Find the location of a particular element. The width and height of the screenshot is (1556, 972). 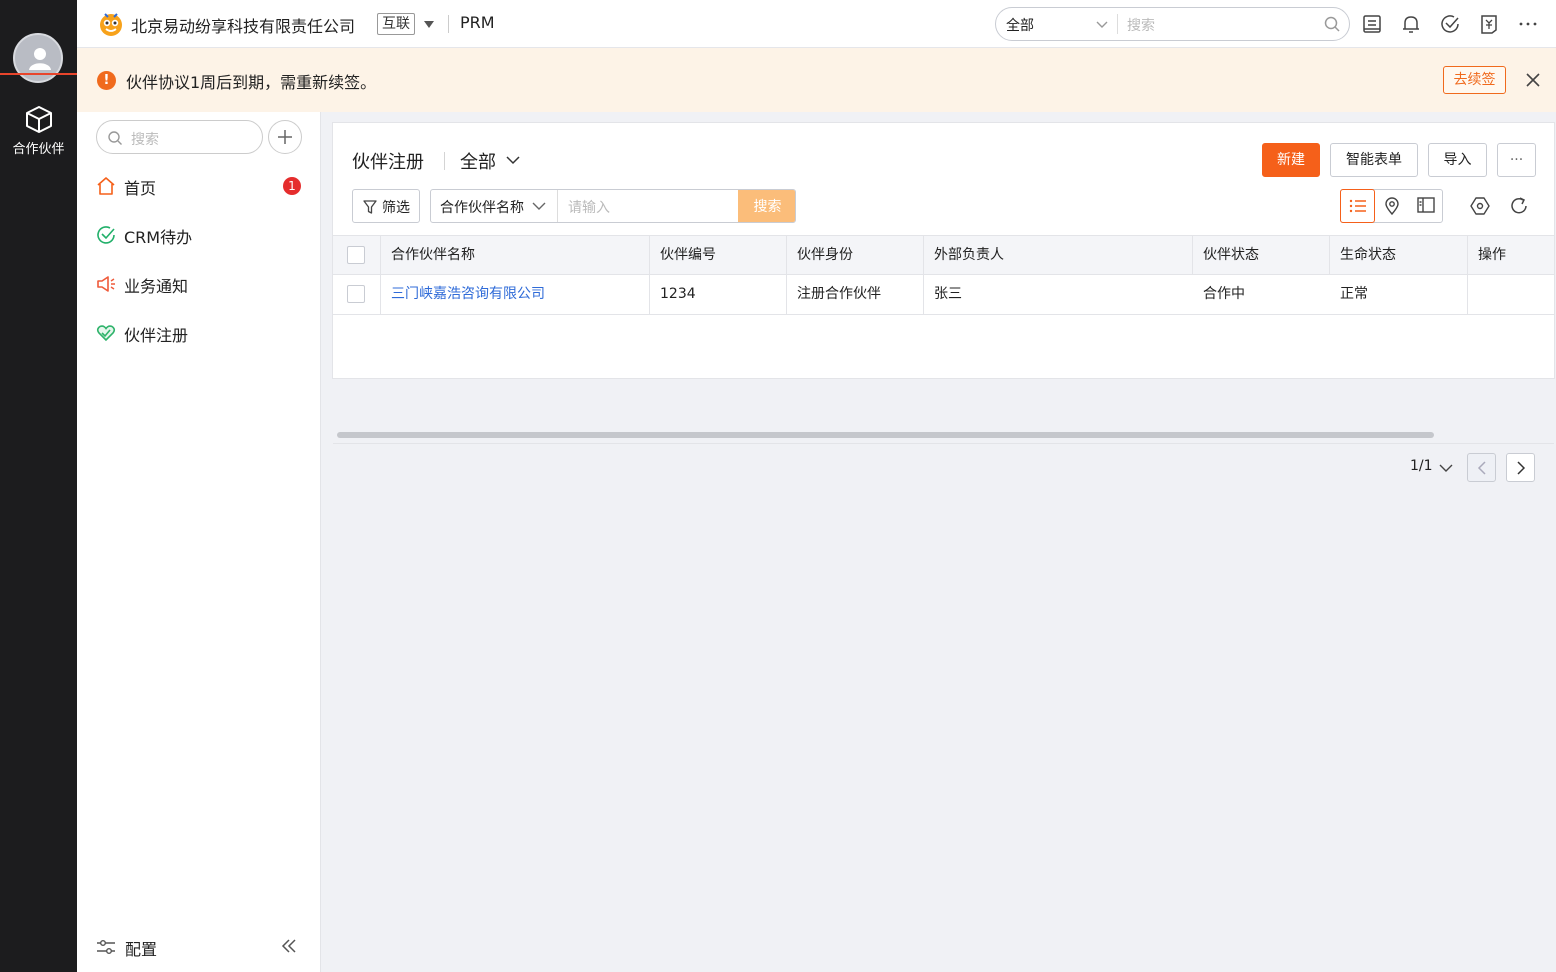

filter-button: 筛选 is located at coordinates (386, 206).